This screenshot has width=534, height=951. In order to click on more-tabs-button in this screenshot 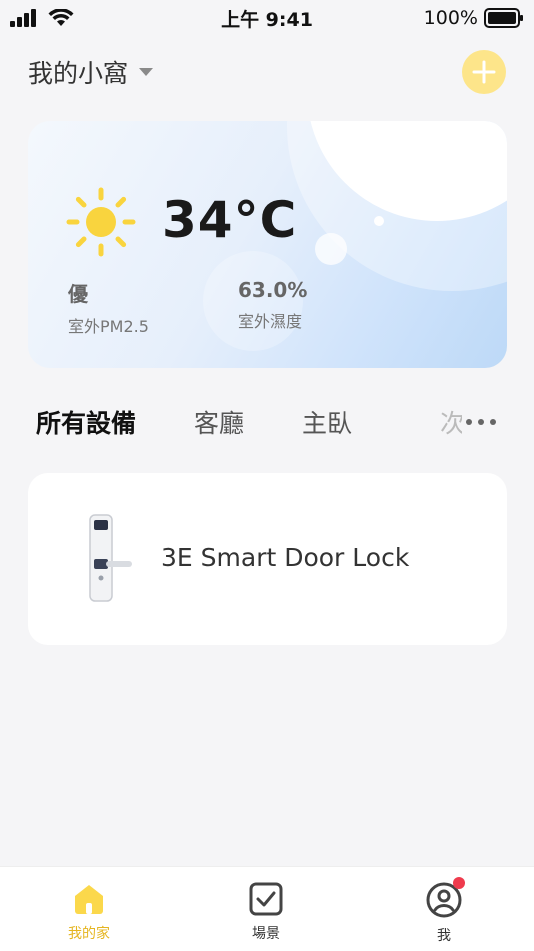, I will do `click(481, 422)`.